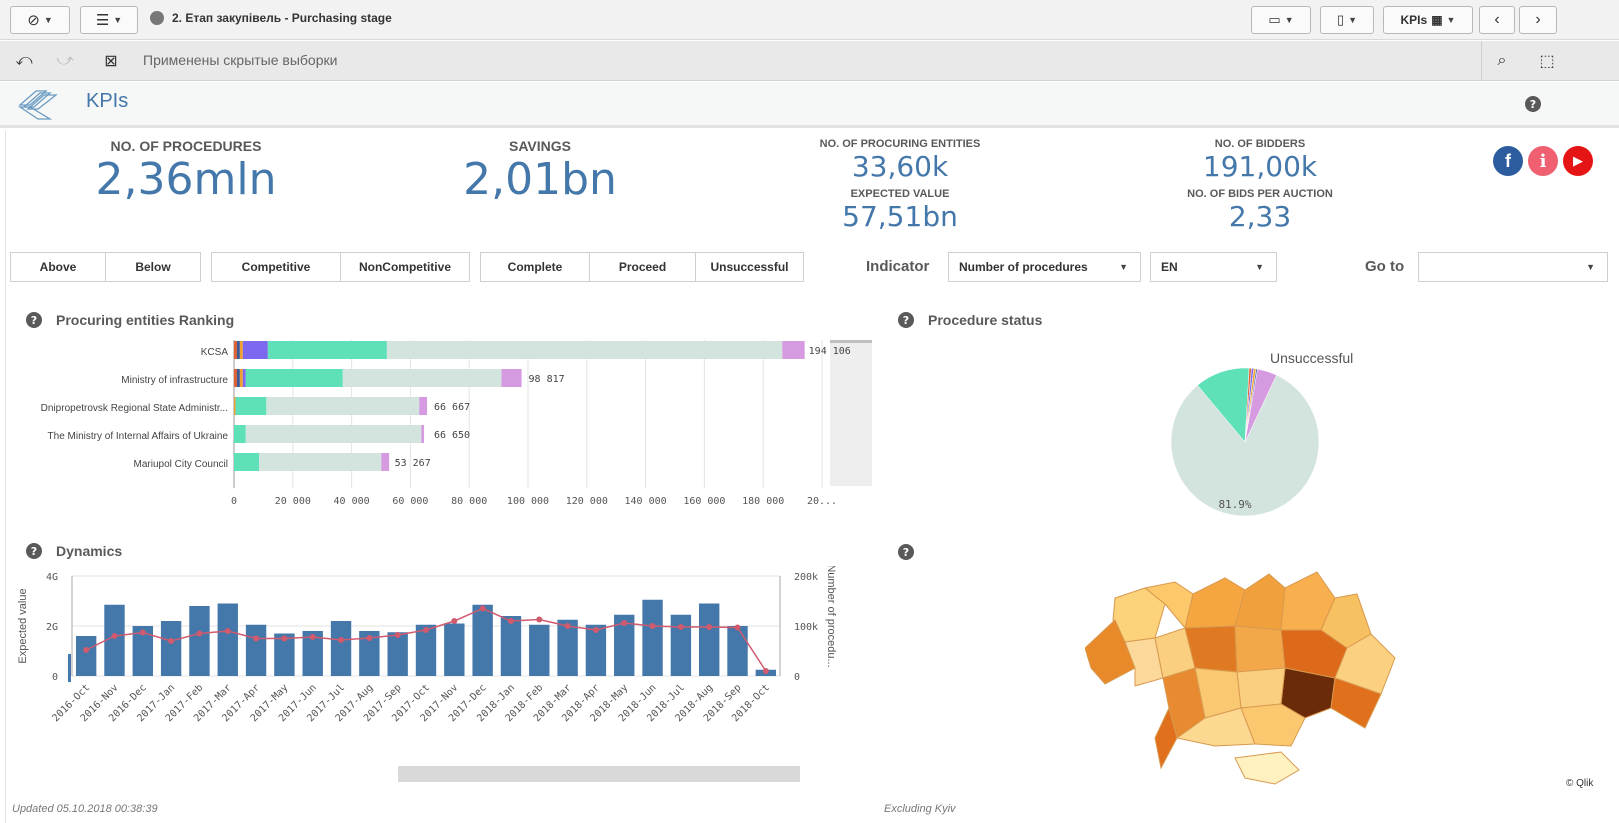 Image resolution: width=1619 pixels, height=823 pixels. I want to click on category-label: Ministry of infrastructure, so click(174, 380).